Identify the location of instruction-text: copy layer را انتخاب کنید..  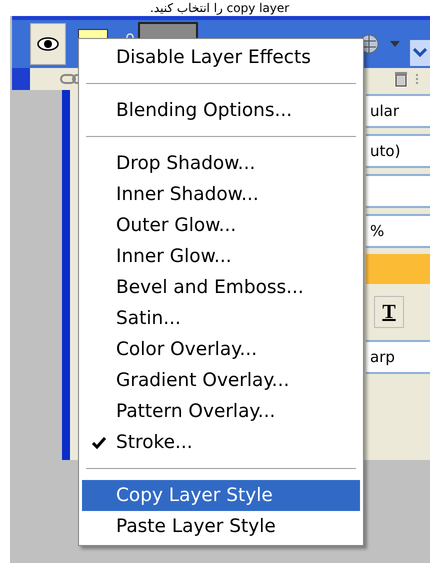
(219, 8).